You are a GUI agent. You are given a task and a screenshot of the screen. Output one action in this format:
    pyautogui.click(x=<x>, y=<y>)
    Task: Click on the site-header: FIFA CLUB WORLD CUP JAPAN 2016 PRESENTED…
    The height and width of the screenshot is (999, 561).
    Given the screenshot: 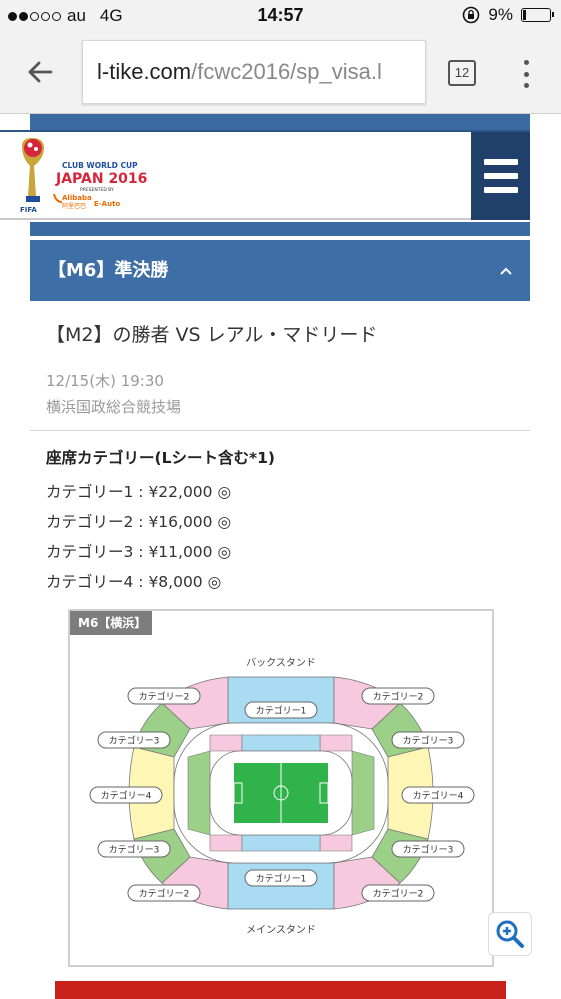 What is the action you would take?
    pyautogui.click(x=265, y=175)
    